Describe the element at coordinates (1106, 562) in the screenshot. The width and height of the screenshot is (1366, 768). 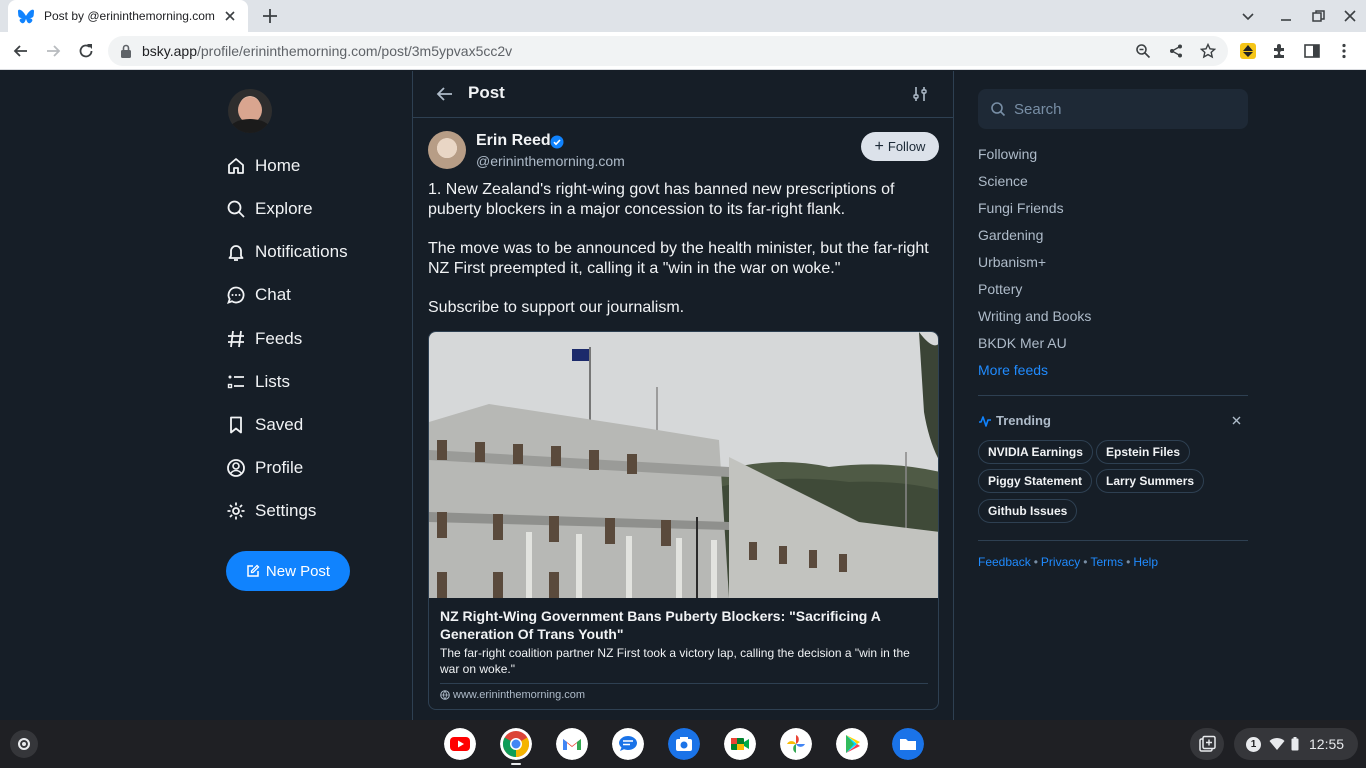
I see `terms-link: Terms` at that location.